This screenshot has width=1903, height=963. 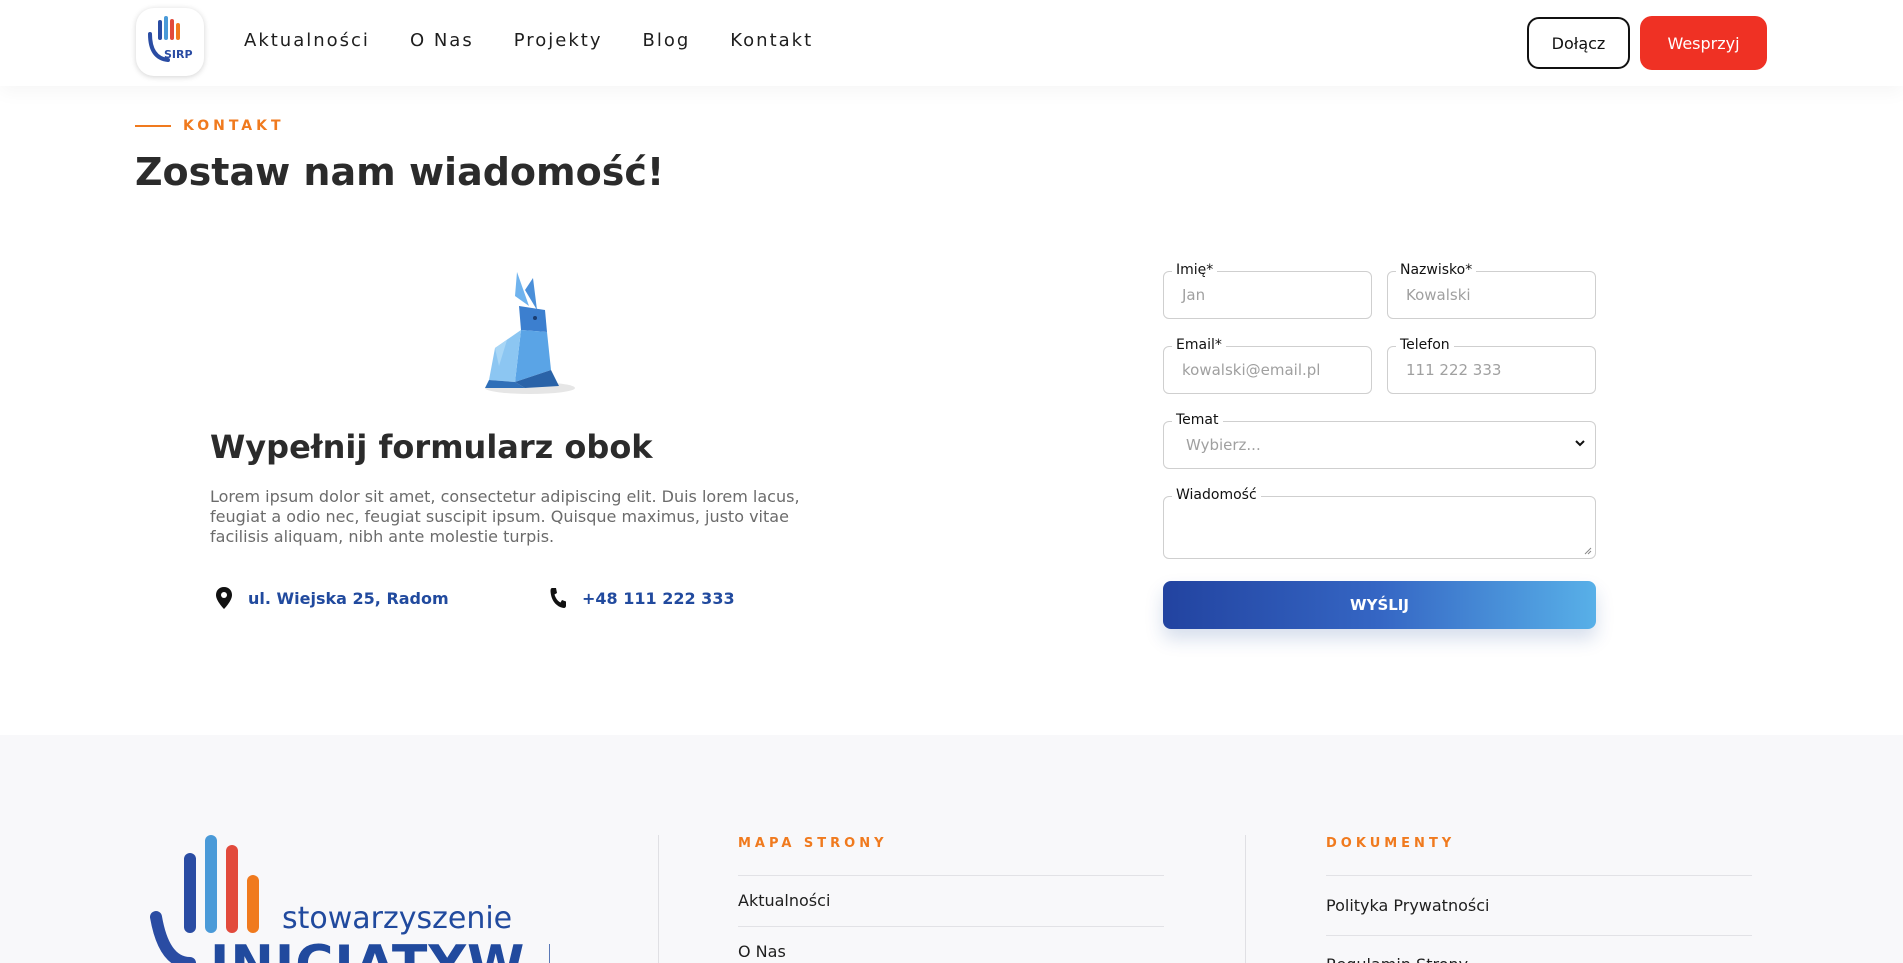 What do you see at coordinates (1425, 345) in the screenshot?
I see `phone-label: Telefon` at bounding box center [1425, 345].